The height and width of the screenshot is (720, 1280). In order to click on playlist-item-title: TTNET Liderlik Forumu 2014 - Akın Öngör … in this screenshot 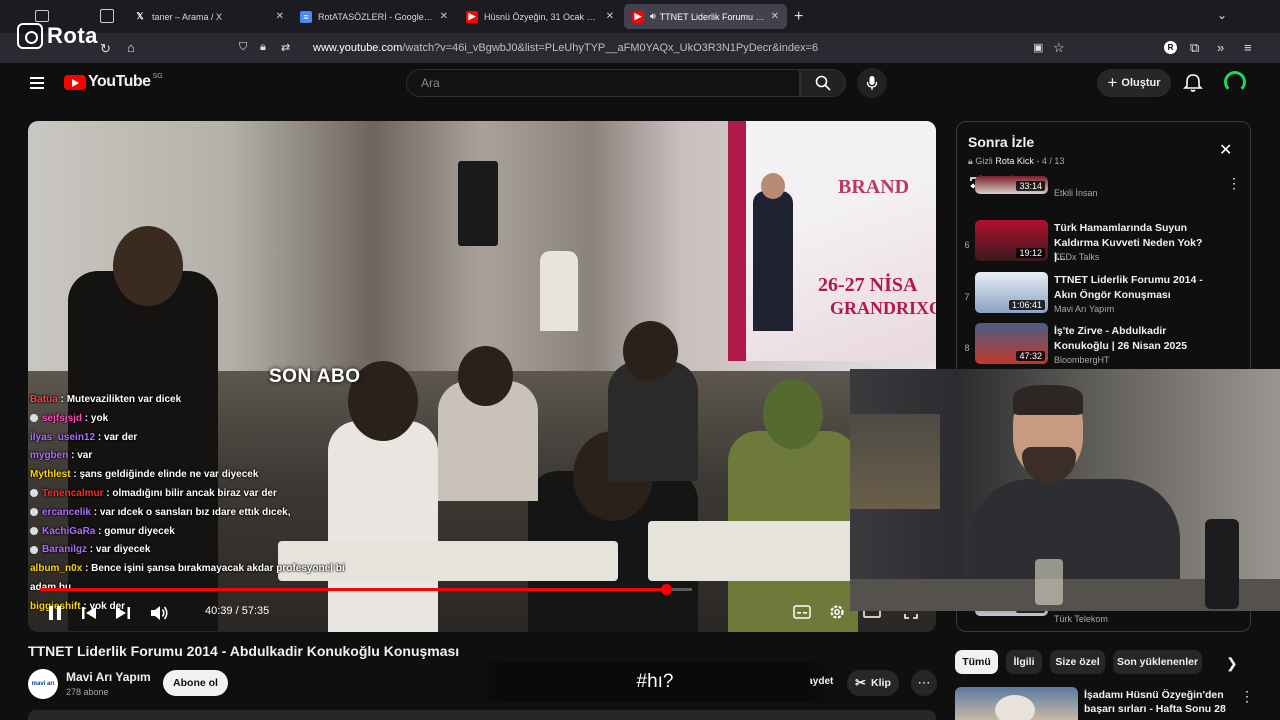, I will do `click(1128, 287)`.